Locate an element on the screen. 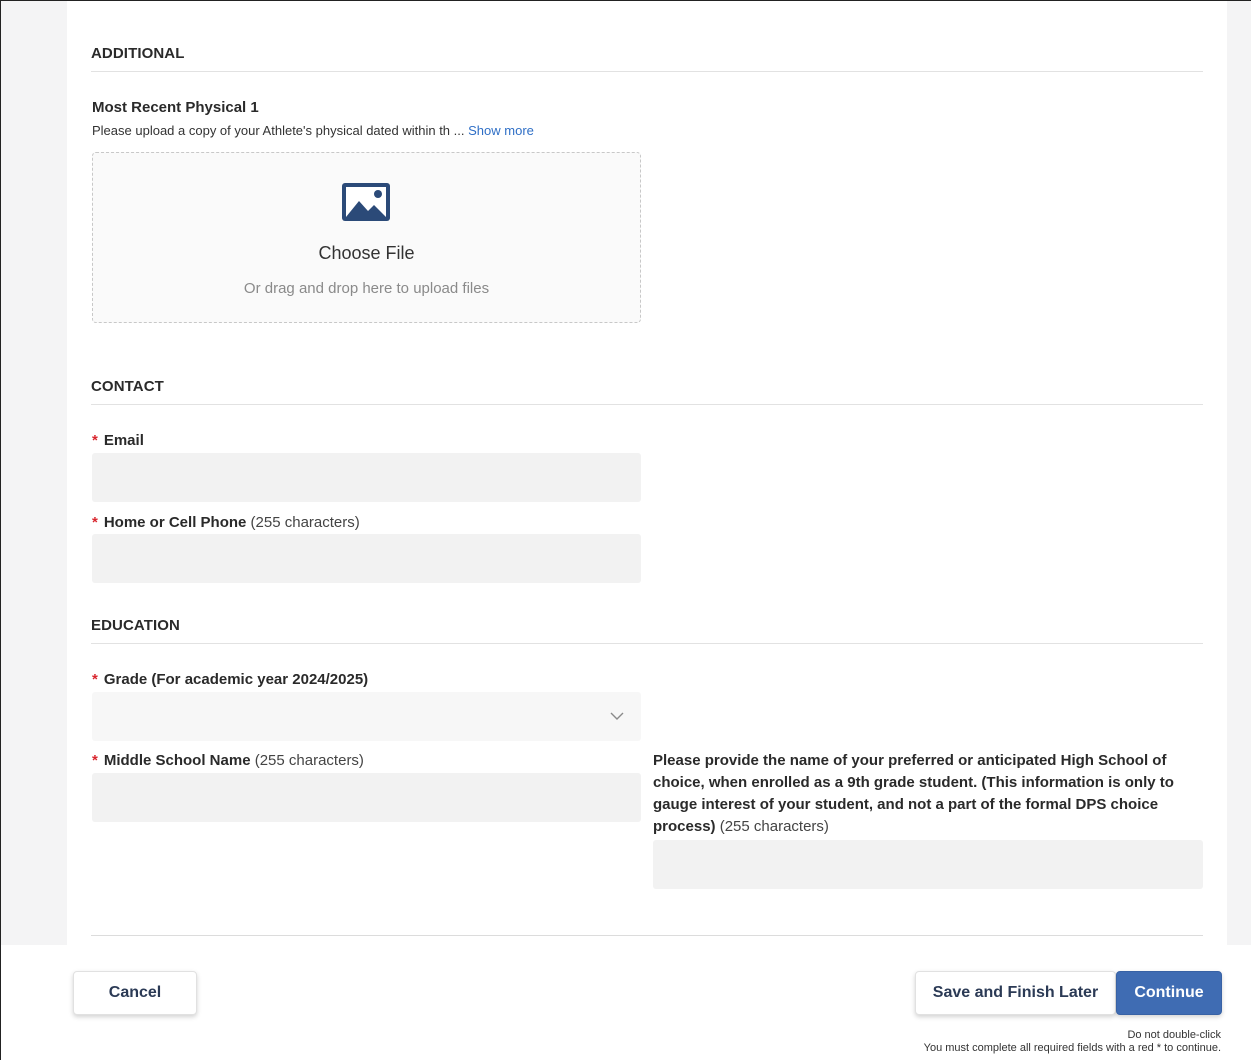 The height and width of the screenshot is (1060, 1251). middle-school-hint: (255 characters) is located at coordinates (309, 760).